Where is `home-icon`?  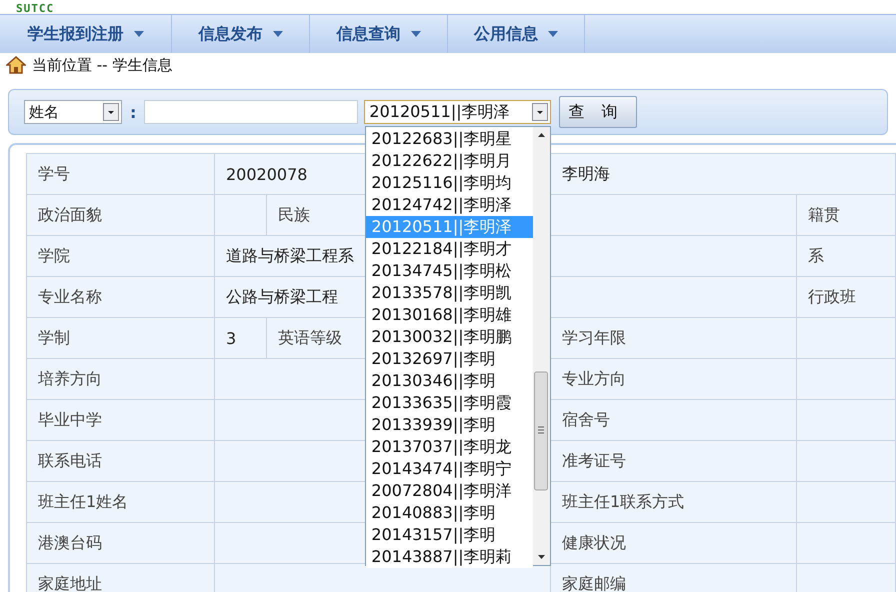
home-icon is located at coordinates (16, 65).